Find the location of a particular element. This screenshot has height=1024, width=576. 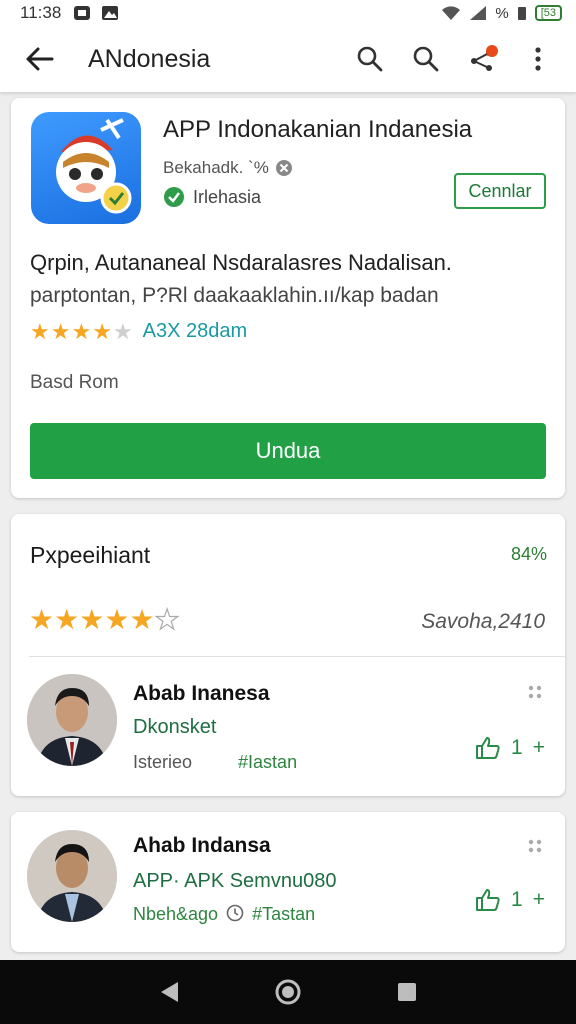

back-arrow-icon is located at coordinates (40, 59).